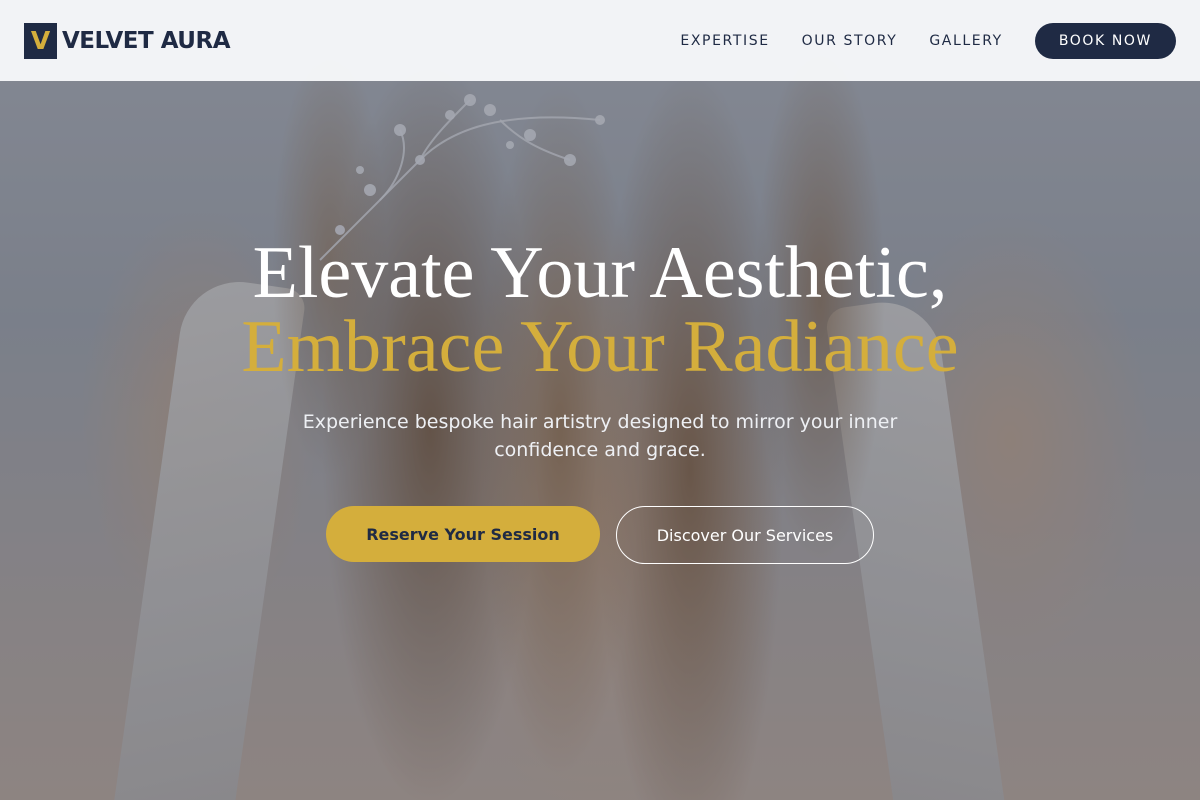 The image size is (1200, 800). What do you see at coordinates (850, 41) in the screenshot?
I see `nav-link-our-story: OUR STORY` at bounding box center [850, 41].